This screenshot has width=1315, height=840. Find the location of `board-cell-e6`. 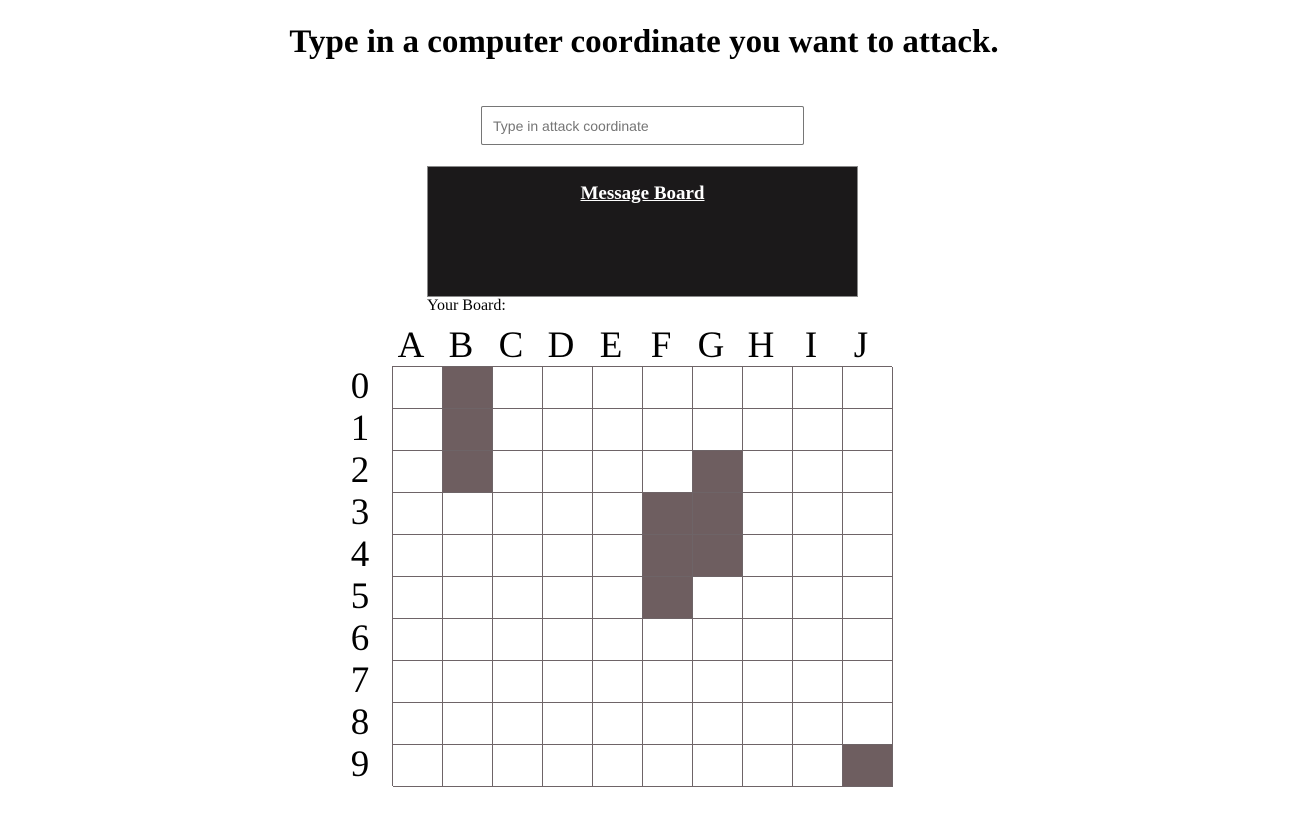

board-cell-e6 is located at coordinates (618, 640).